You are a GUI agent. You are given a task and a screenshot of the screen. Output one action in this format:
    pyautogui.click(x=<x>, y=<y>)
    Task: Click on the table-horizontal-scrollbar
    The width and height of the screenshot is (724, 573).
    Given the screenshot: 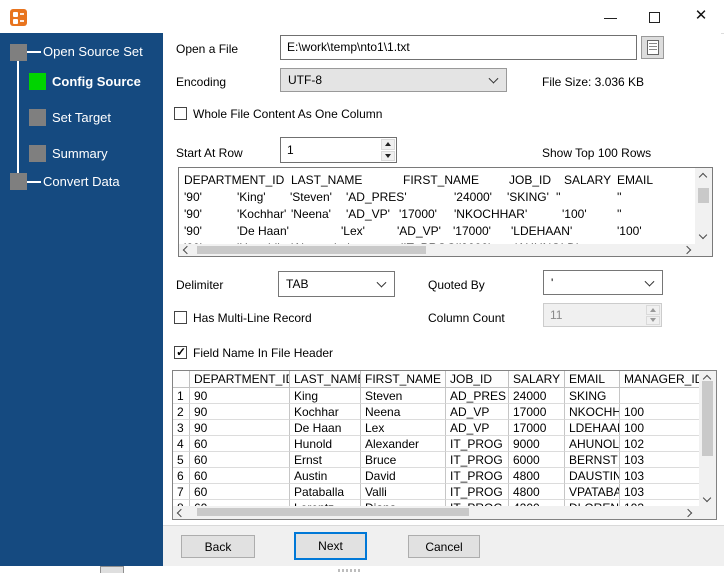 What is the action you would take?
    pyautogui.click(x=436, y=512)
    